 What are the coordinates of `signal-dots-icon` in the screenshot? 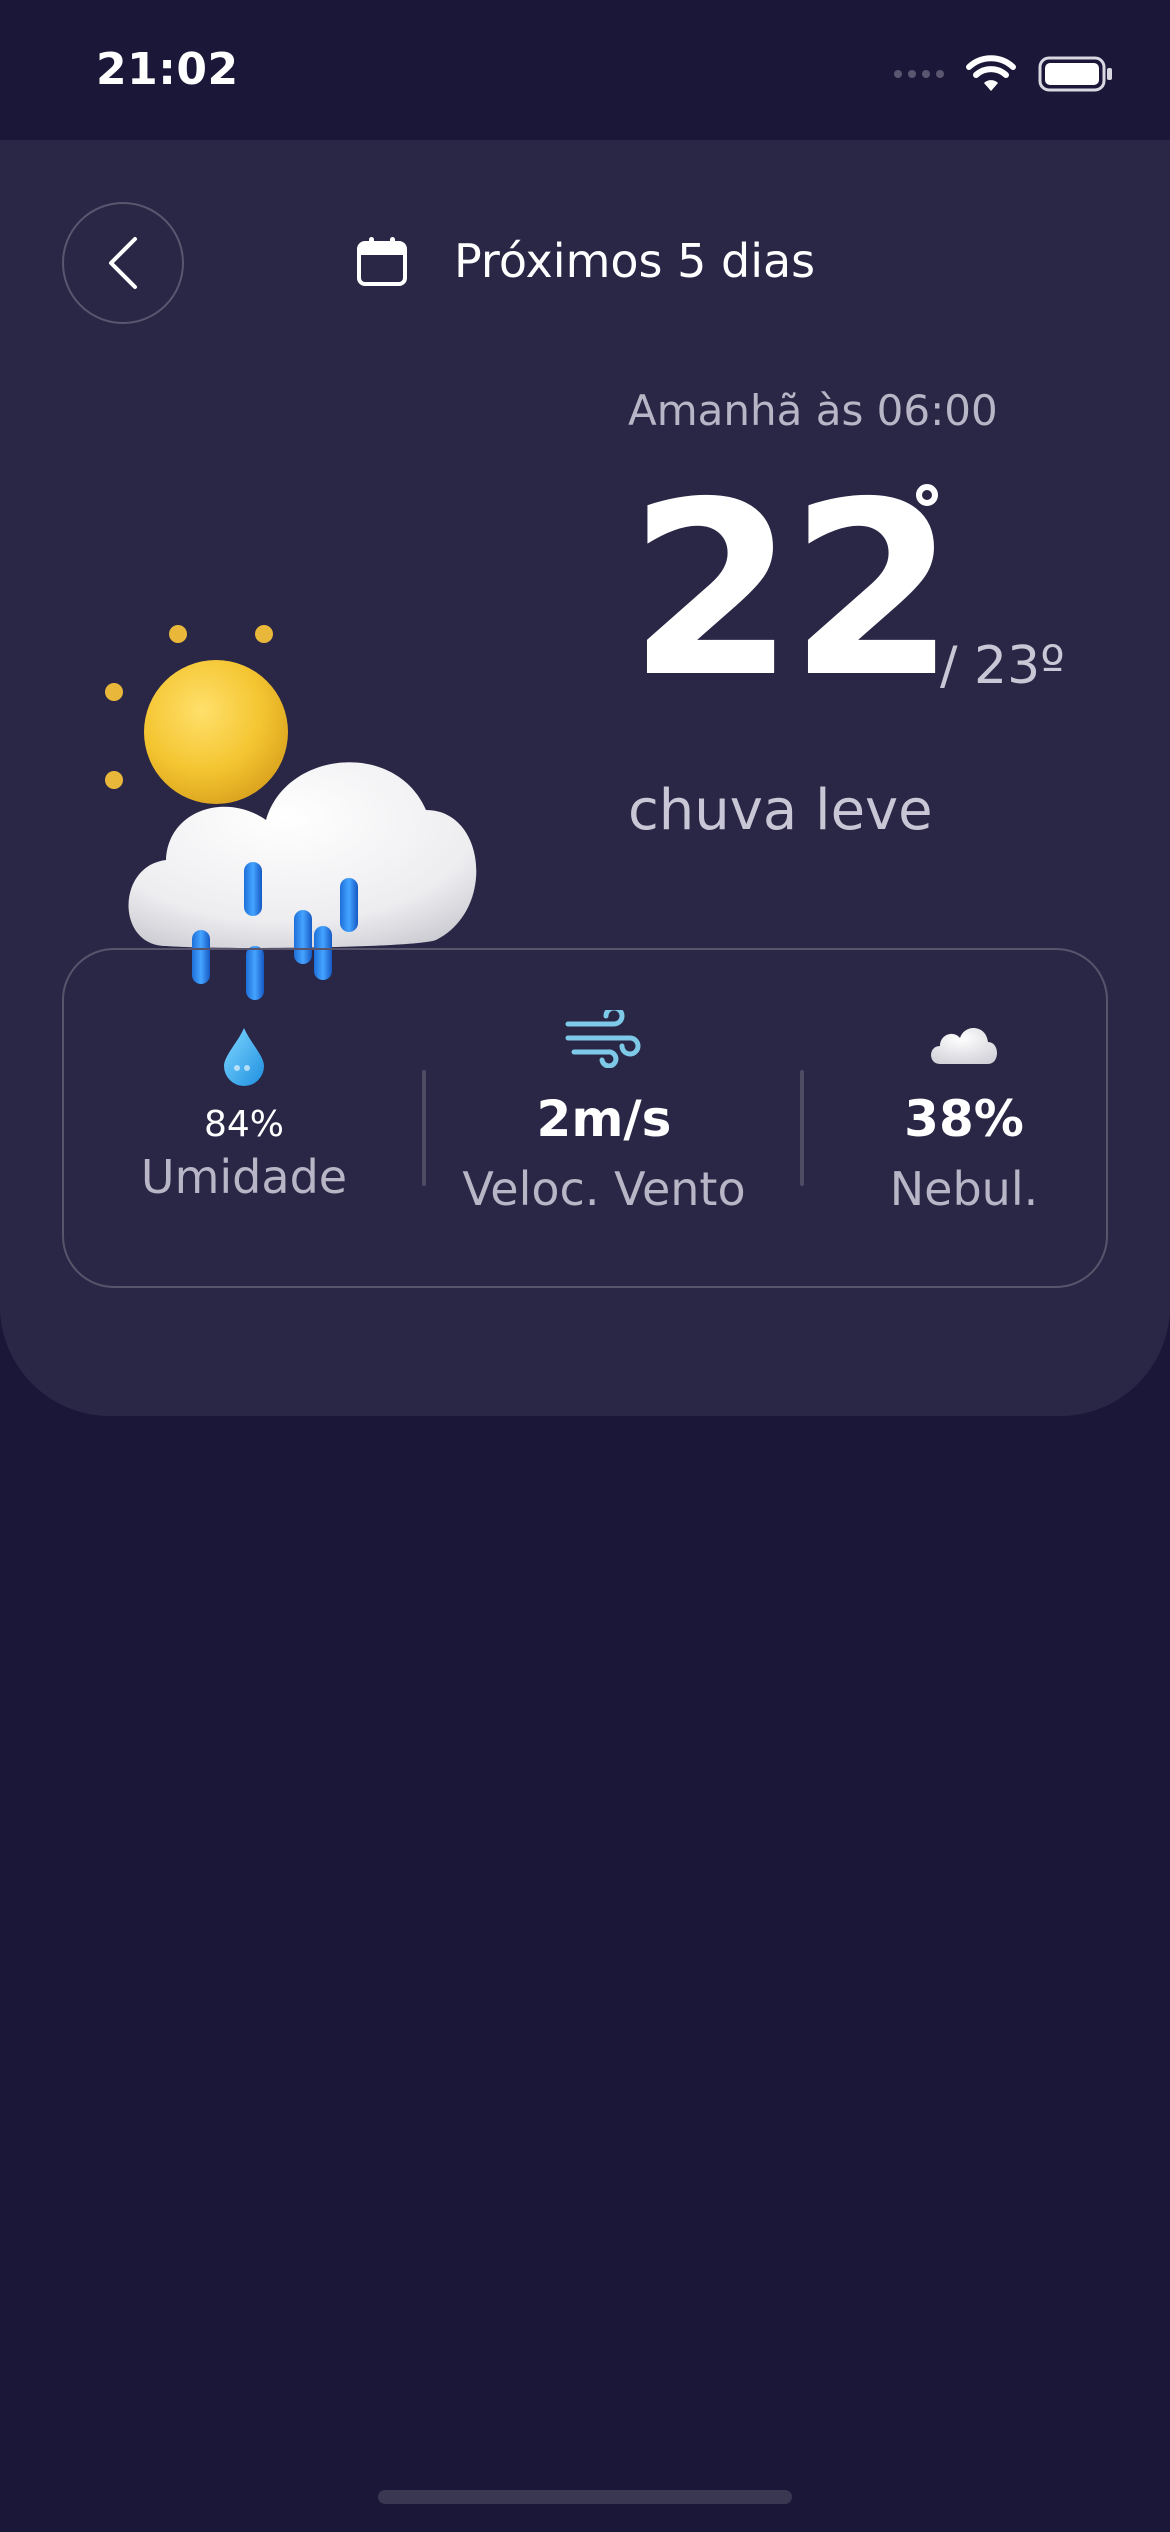 It's located at (919, 74).